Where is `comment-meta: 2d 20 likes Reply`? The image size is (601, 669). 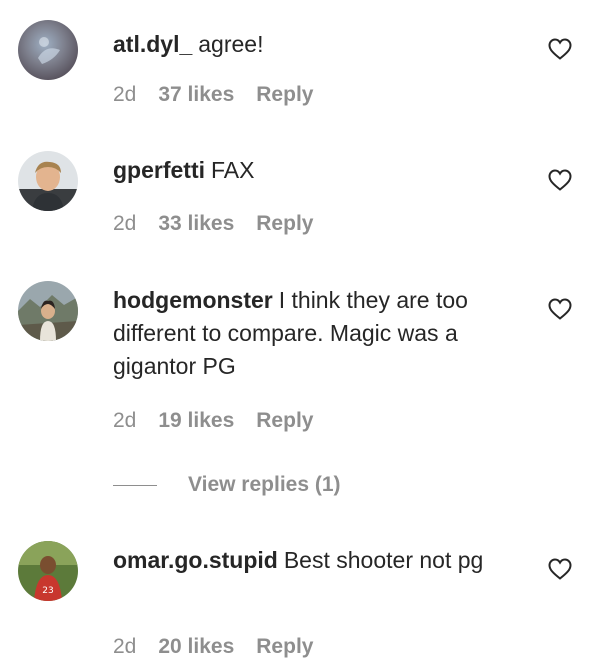 comment-meta: 2d 20 likes Reply is located at coordinates (213, 647).